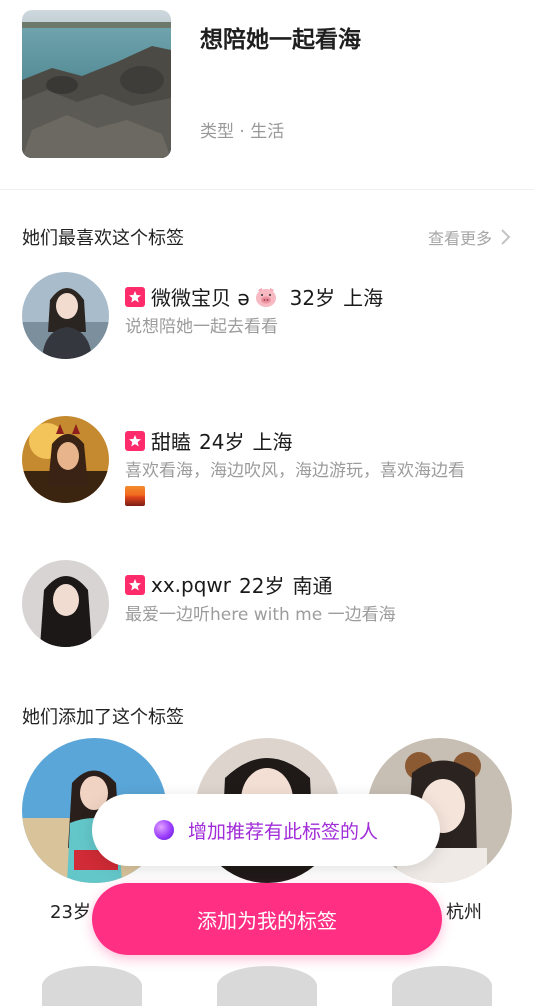  I want to click on add-to-my-tags-button: 添加为我的标签, so click(267, 919).